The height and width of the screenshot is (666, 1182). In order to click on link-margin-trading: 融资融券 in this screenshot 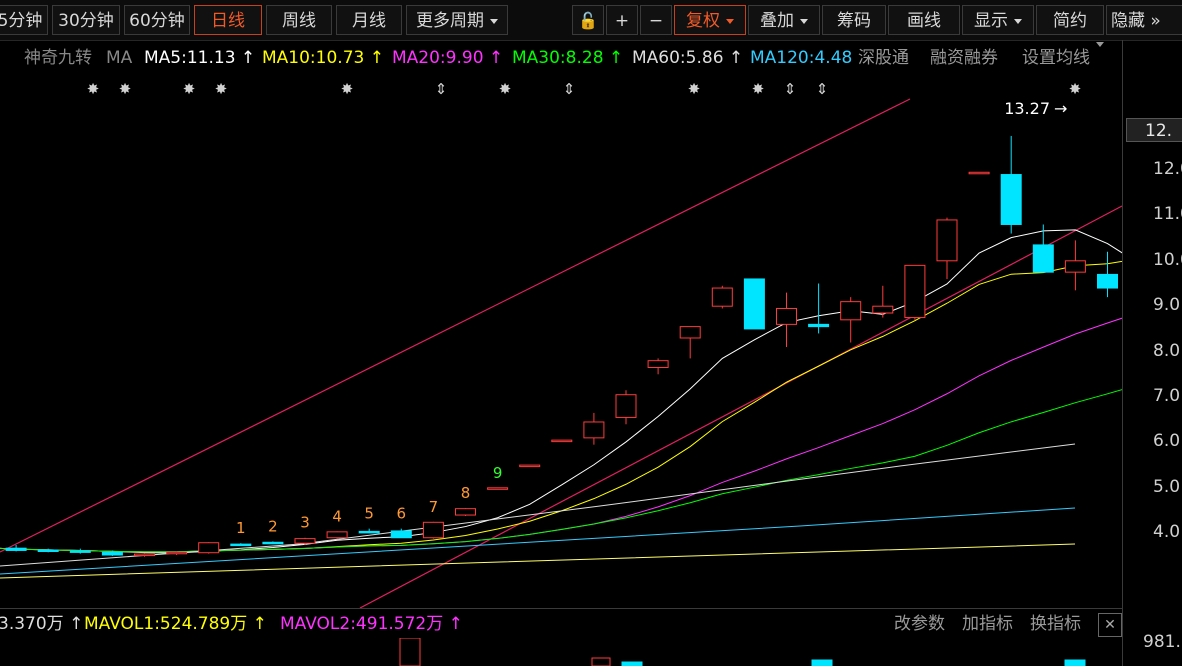, I will do `click(964, 58)`.